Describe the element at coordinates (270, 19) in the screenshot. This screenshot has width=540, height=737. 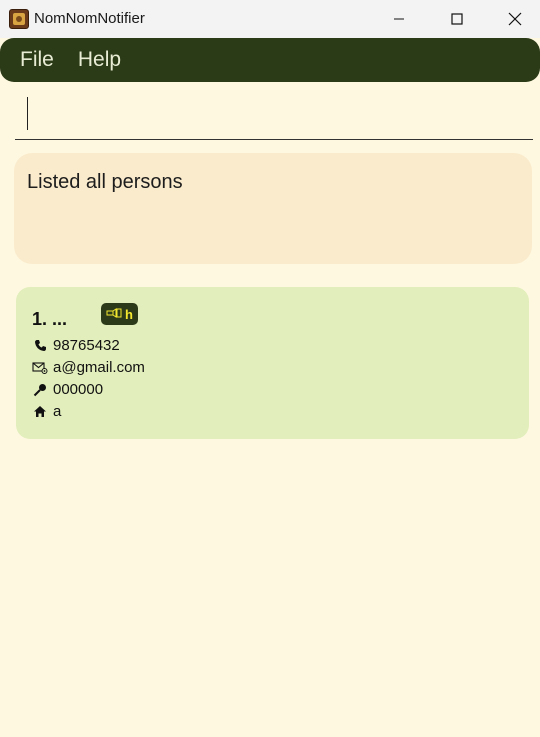
I see `title-bar: NomNomNotifier` at that location.